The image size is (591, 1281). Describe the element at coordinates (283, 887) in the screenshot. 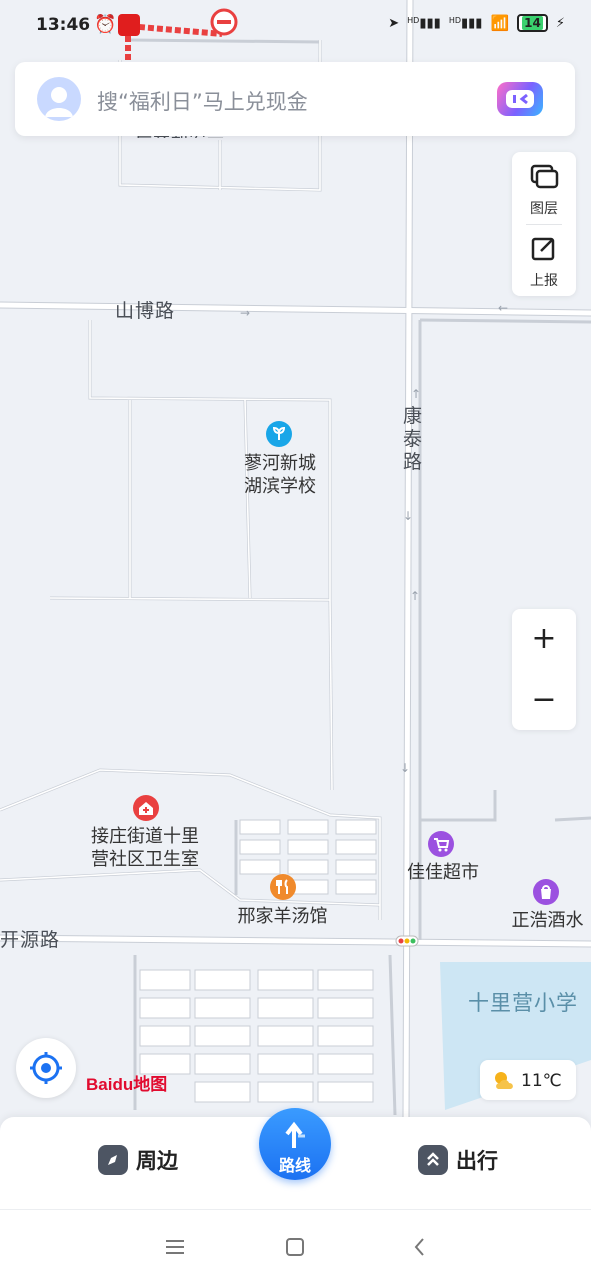

I see `restaurant-pin-icon` at that location.